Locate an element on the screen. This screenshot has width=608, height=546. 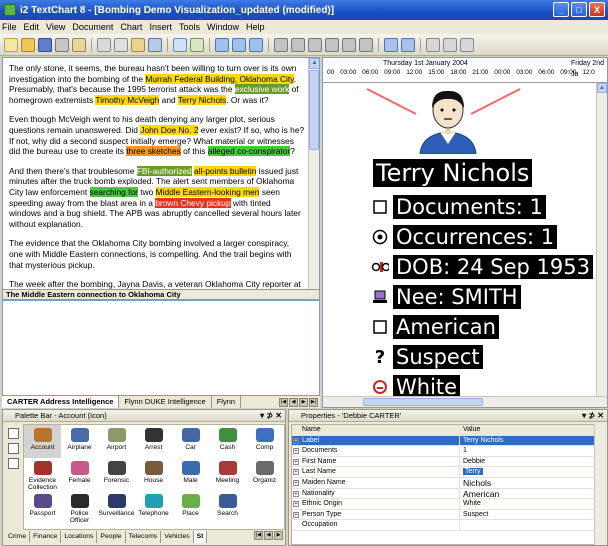
minimize-button: _ is located at coordinates (561, 9).